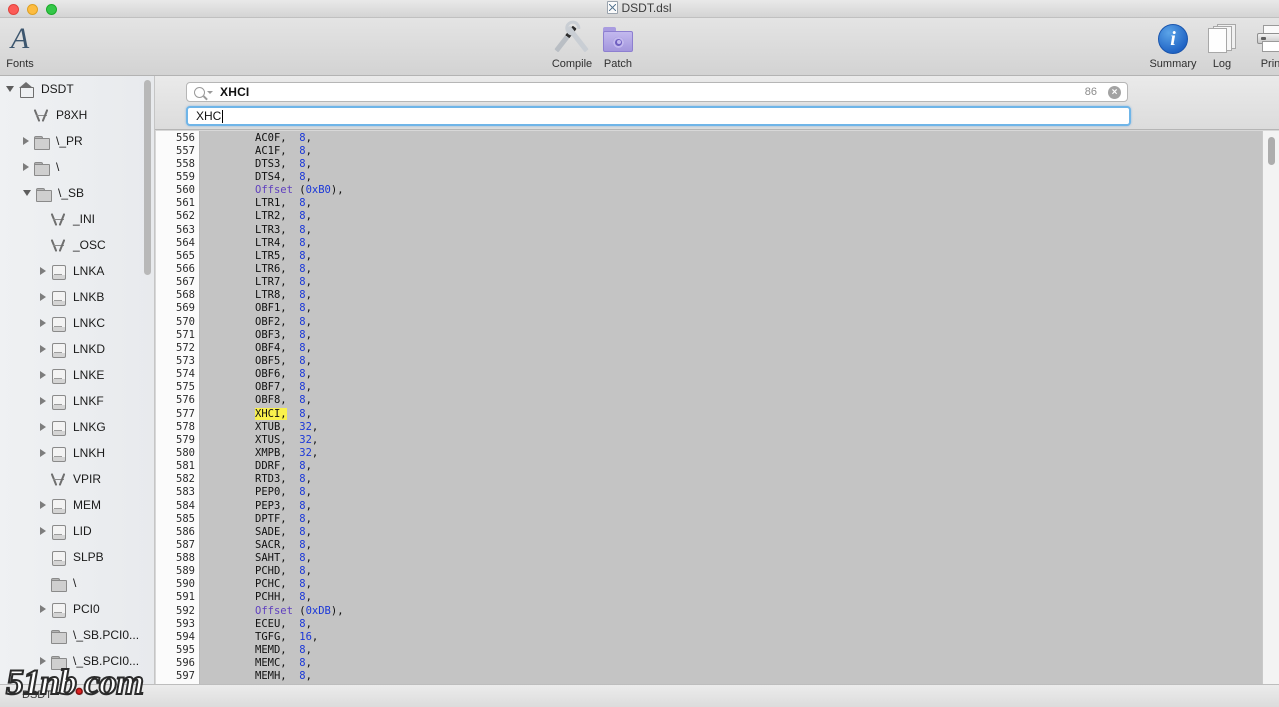 This screenshot has height=707, width=1279. Describe the element at coordinates (717, 176) in the screenshot. I see `code-line: 559 DTS4, 8,` at that location.